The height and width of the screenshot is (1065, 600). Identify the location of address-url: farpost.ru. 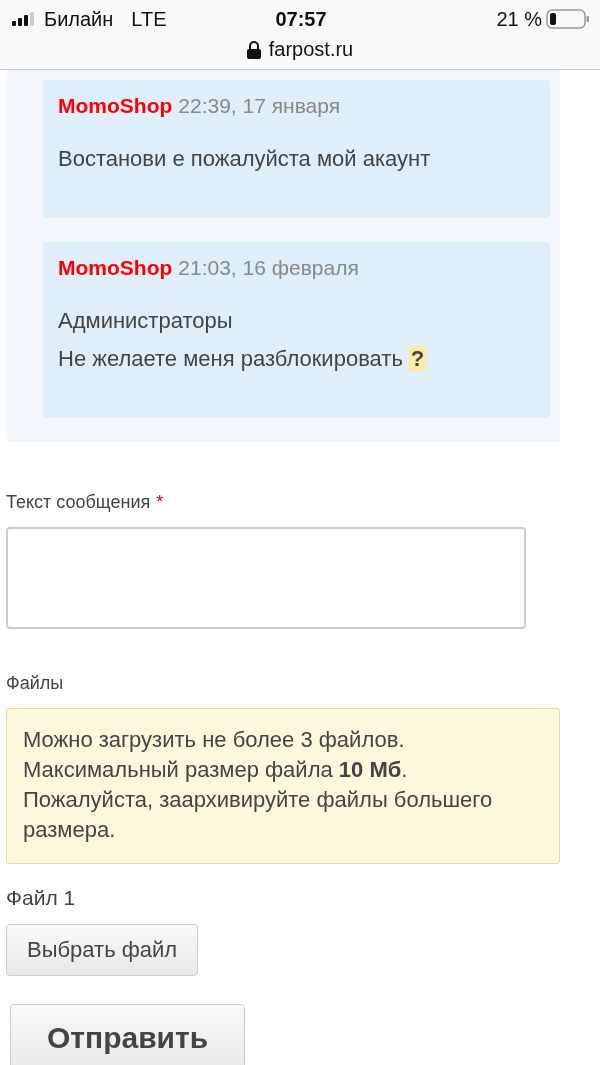
(311, 49).